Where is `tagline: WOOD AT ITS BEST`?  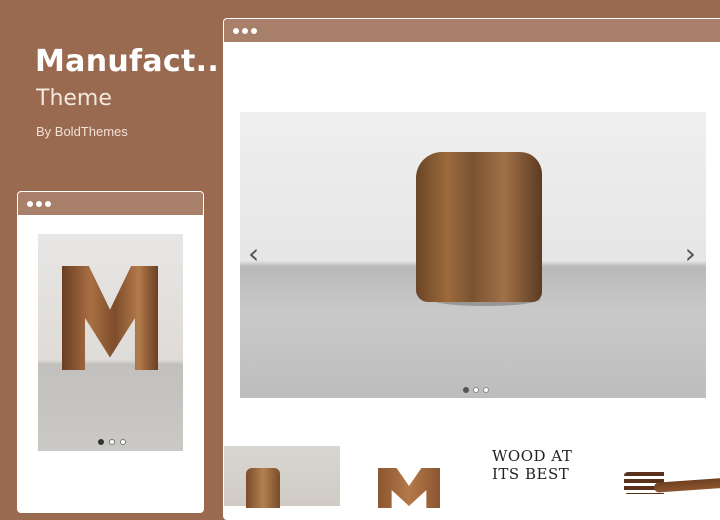
tagline: WOOD AT ITS BEST is located at coordinates (547, 465).